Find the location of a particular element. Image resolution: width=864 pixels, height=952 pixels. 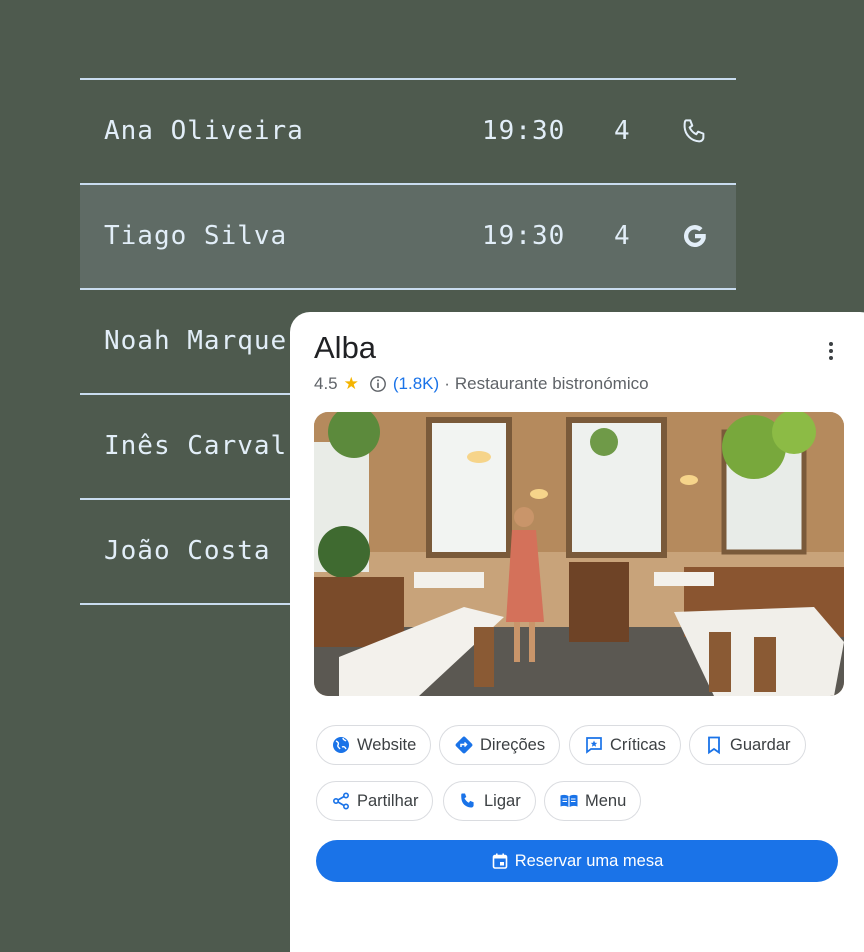

reservation-row: Ana Oliveira 19:30 4 is located at coordinates (408, 130).